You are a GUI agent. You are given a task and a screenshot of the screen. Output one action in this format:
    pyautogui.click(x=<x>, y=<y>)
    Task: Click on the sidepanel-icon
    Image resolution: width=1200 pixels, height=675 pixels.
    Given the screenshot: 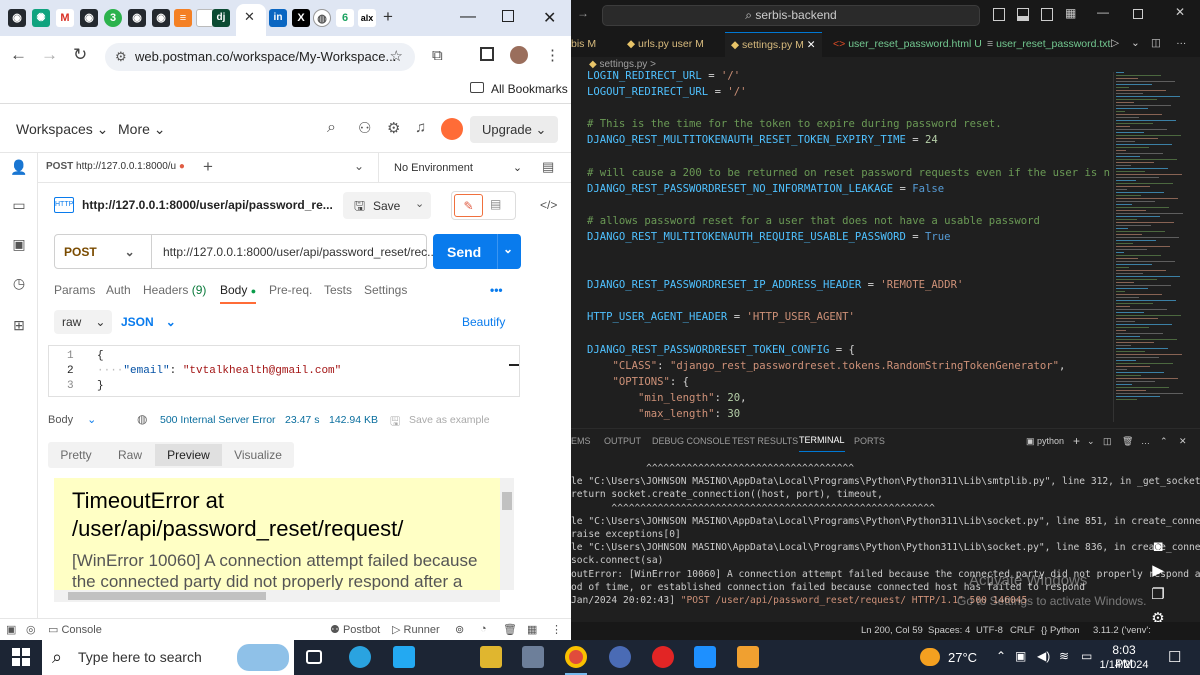 What is the action you would take?
    pyautogui.click(x=487, y=54)
    